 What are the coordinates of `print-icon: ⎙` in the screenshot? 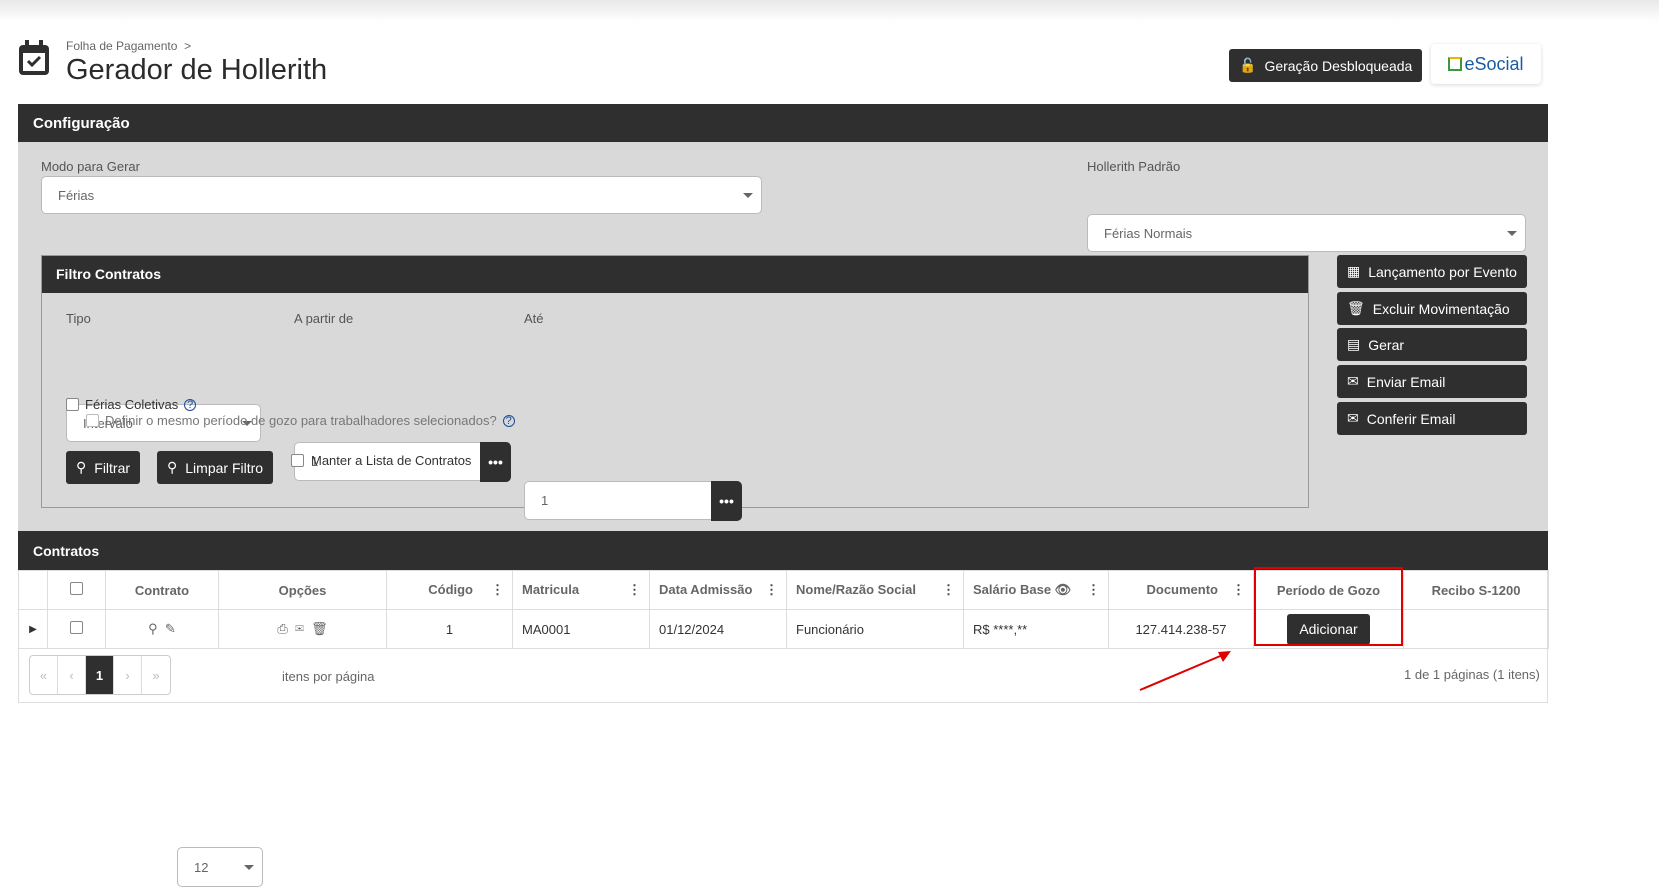 It's located at (282, 628).